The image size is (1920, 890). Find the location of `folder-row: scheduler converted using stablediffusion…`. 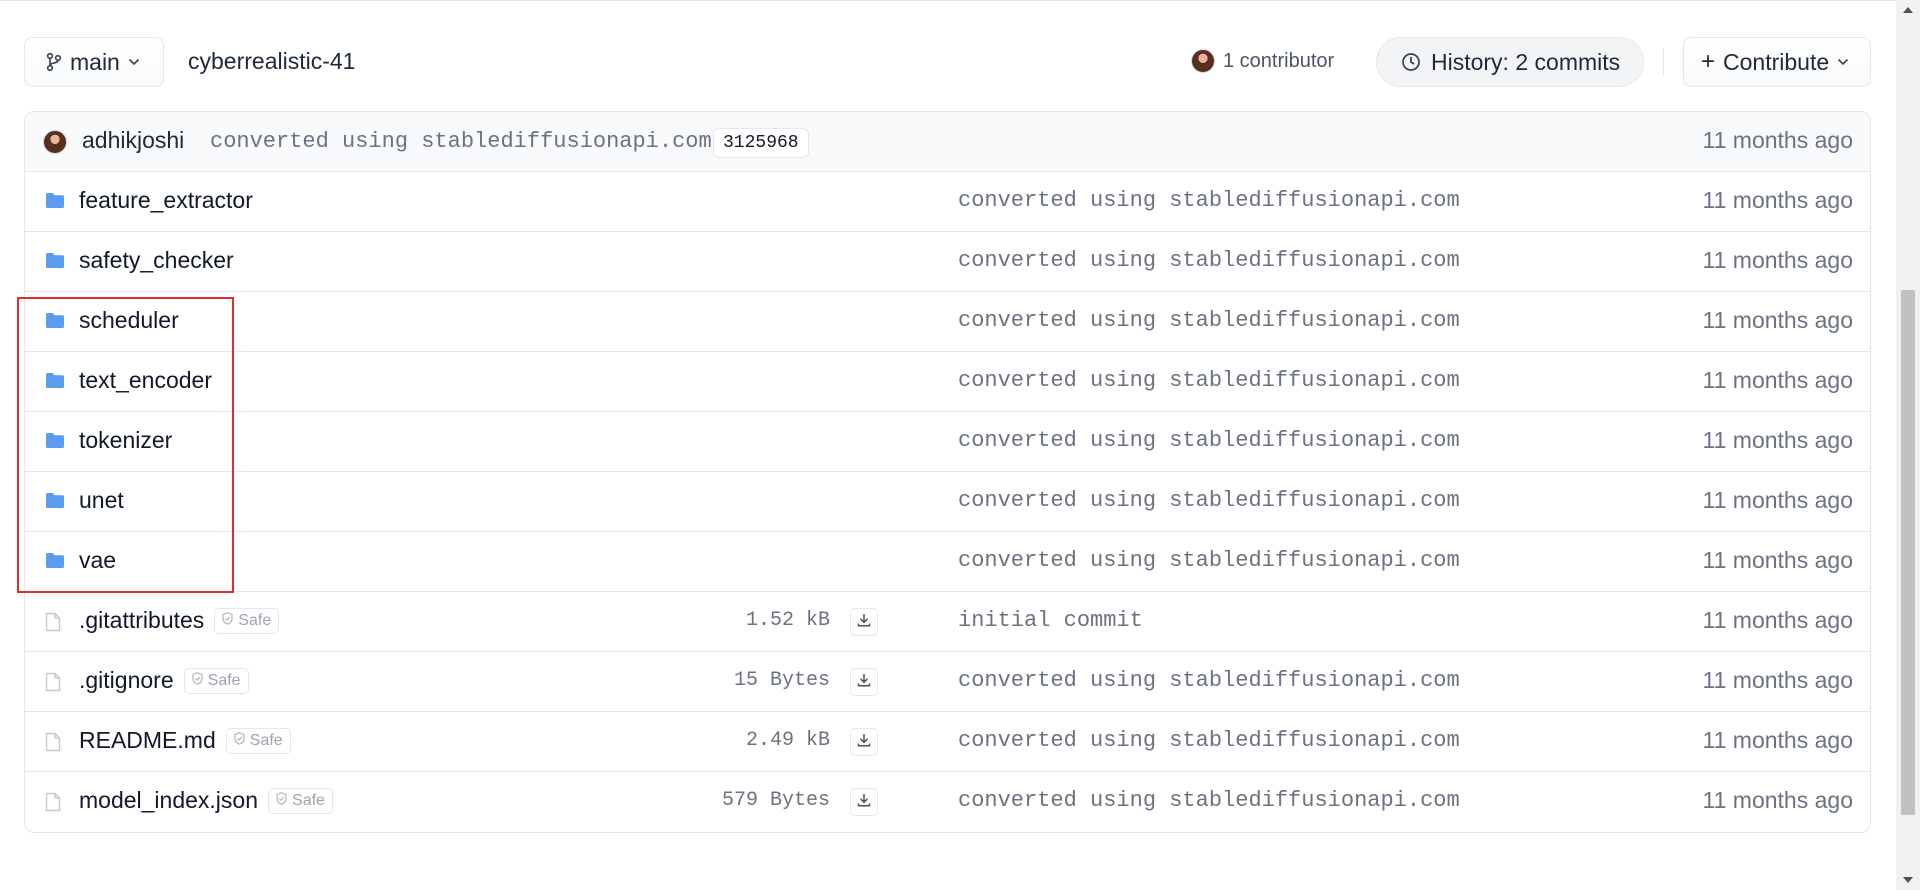

folder-row: scheduler converted using stablediffusion… is located at coordinates (947, 322).